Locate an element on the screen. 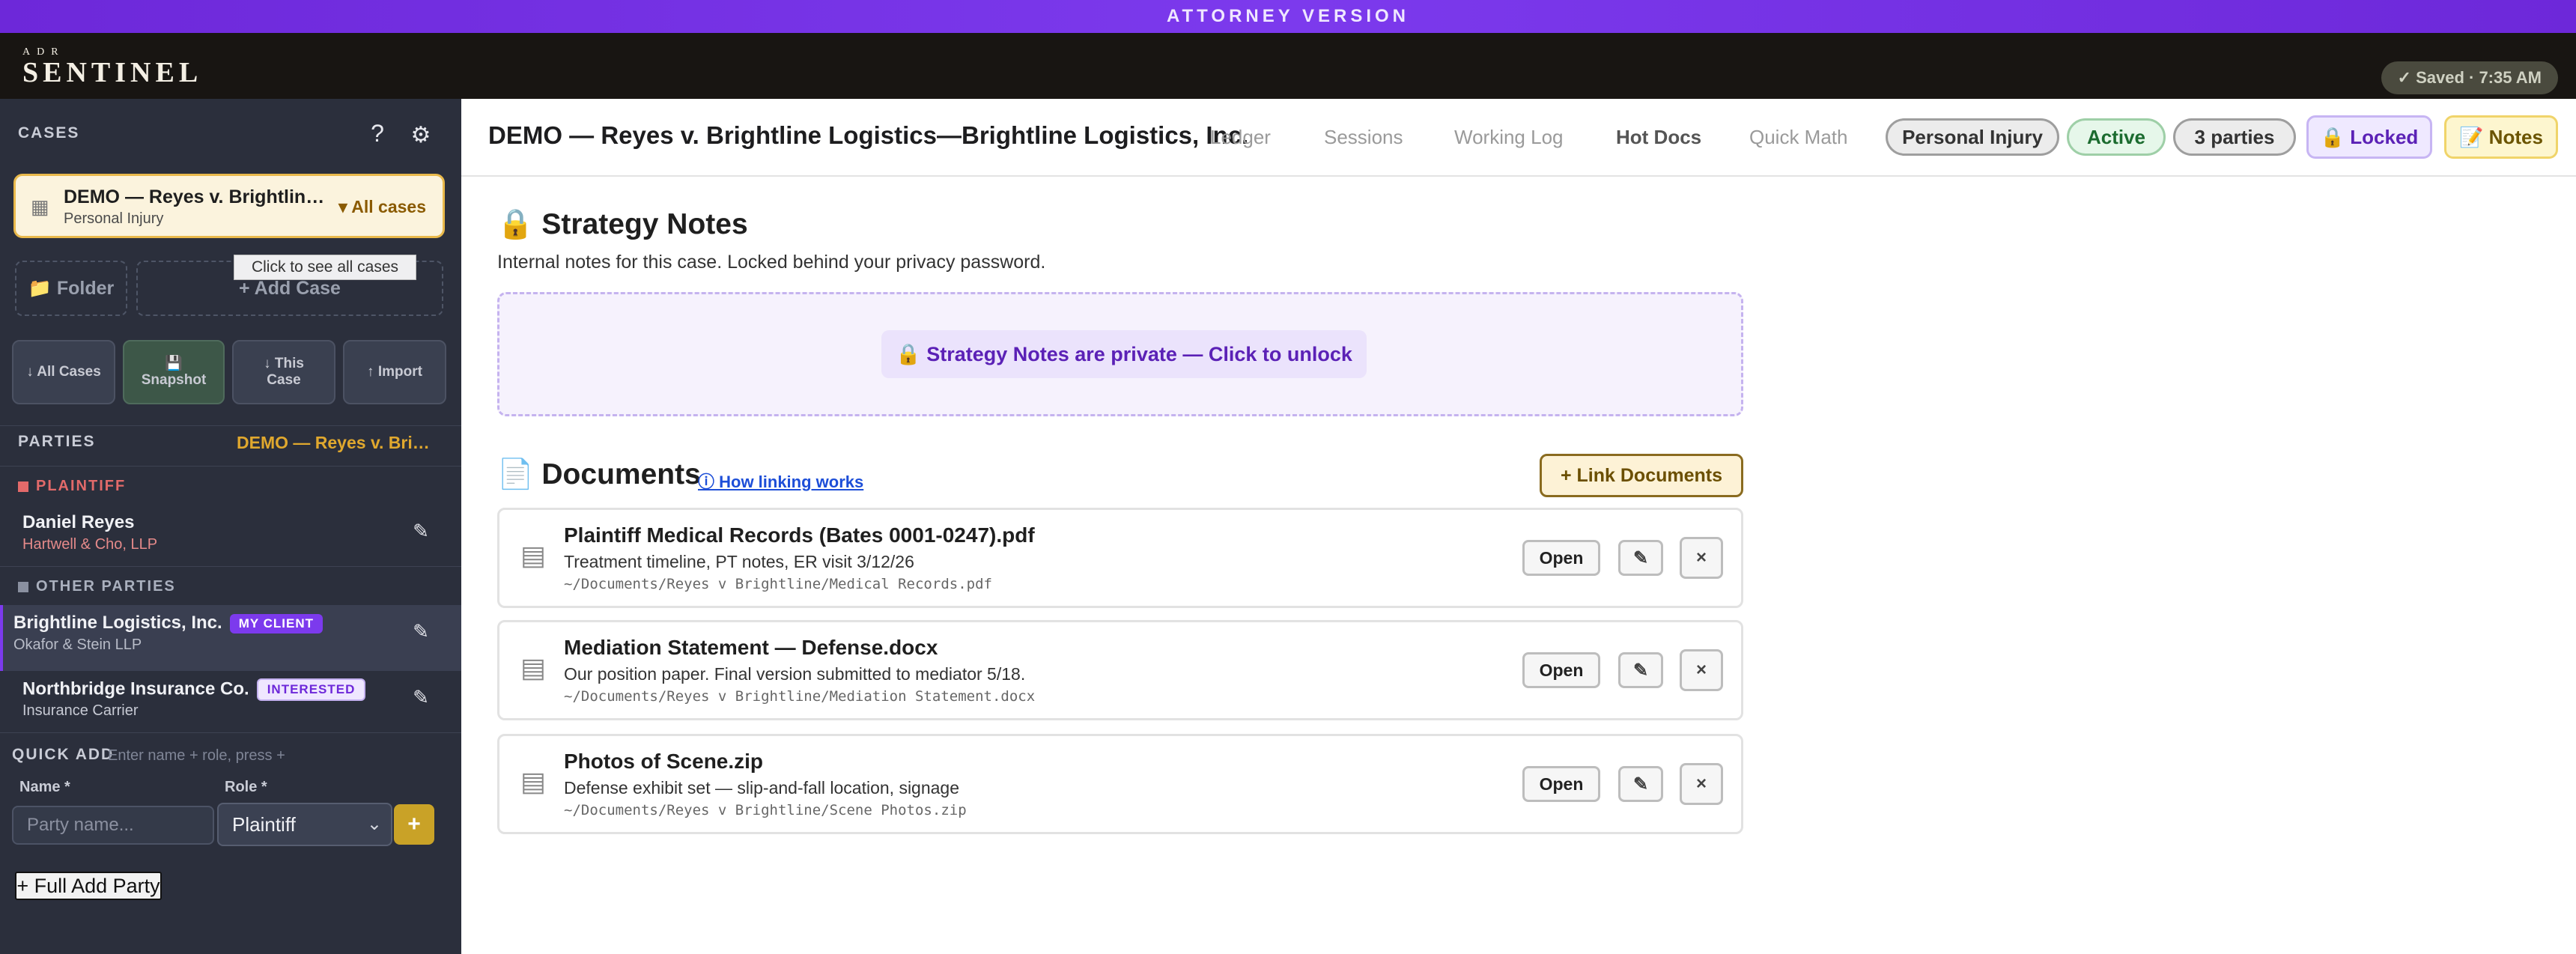 Image resolution: width=2576 pixels, height=954 pixels. full-add-party-button: + Full Add Party is located at coordinates (88, 886).